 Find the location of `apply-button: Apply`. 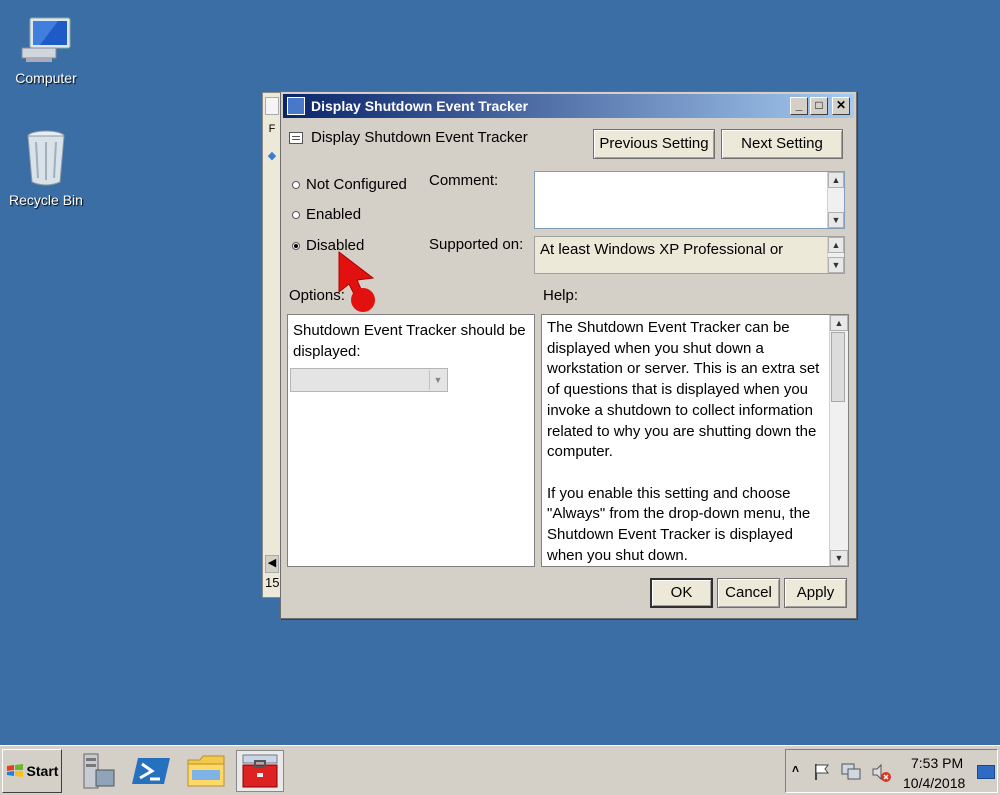

apply-button: Apply is located at coordinates (815, 593).